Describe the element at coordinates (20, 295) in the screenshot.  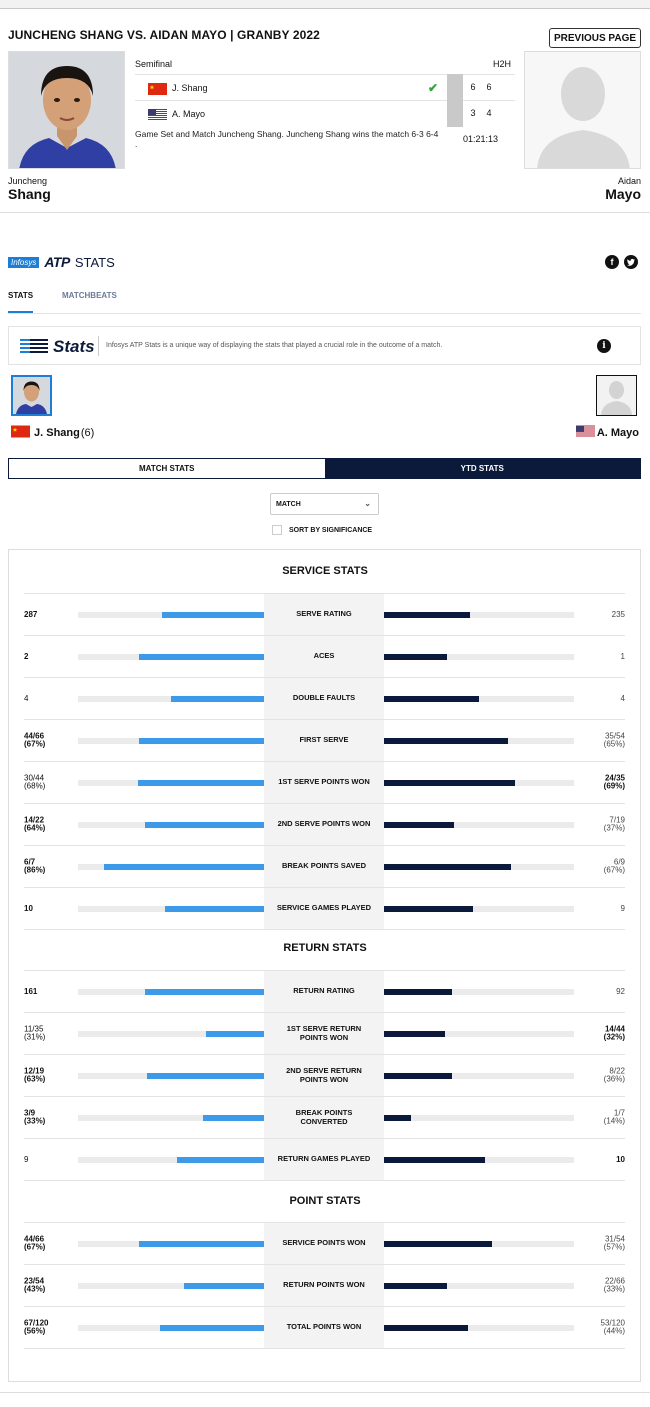
I see `tab-stats: STATS` at that location.